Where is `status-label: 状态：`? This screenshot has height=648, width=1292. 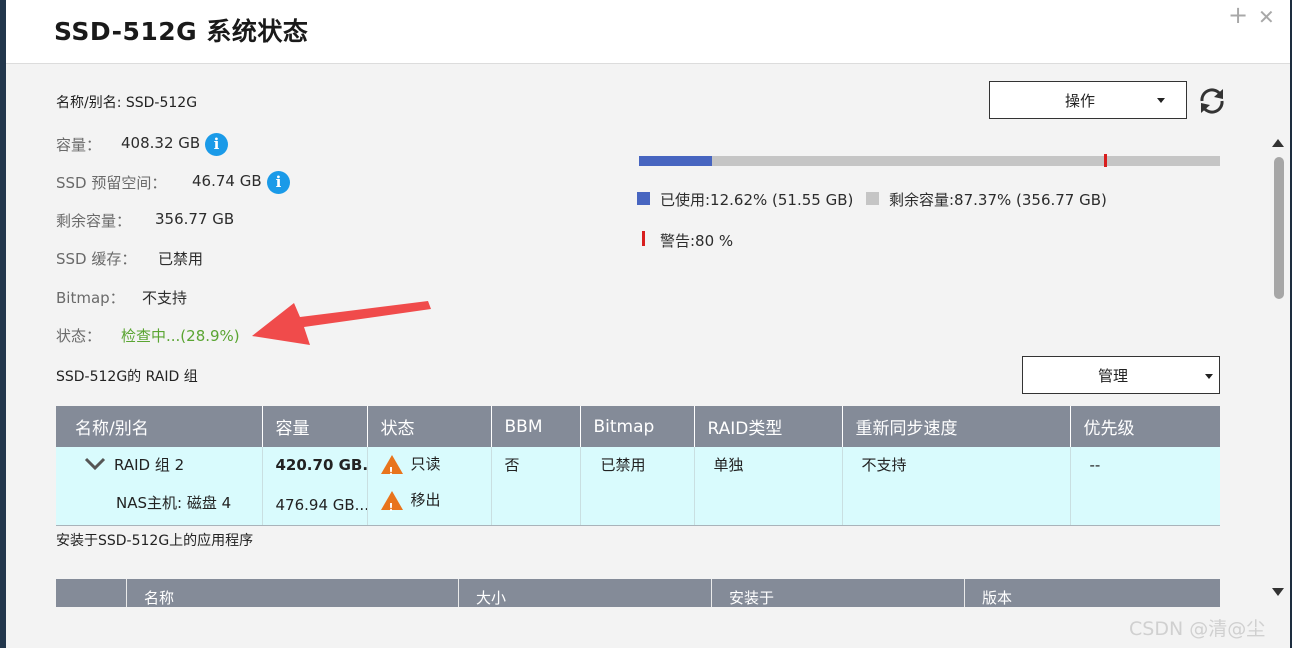
status-label: 状态： is located at coordinates (79, 336).